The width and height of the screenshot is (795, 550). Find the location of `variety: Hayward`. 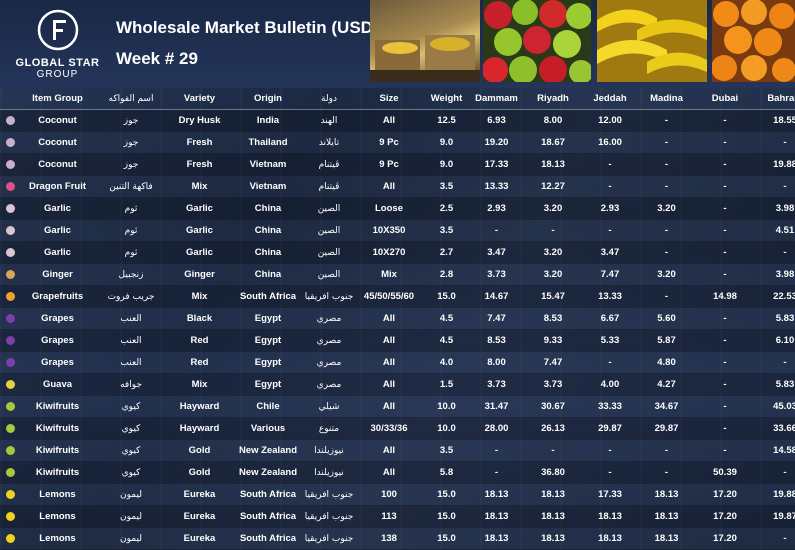

variety: Hayward is located at coordinates (199, 406).